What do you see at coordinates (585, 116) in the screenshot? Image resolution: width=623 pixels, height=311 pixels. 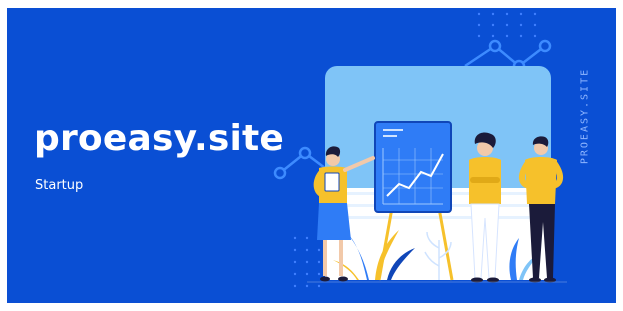 I see `vertical-site-label: PROEASY.SITE` at bounding box center [585, 116].